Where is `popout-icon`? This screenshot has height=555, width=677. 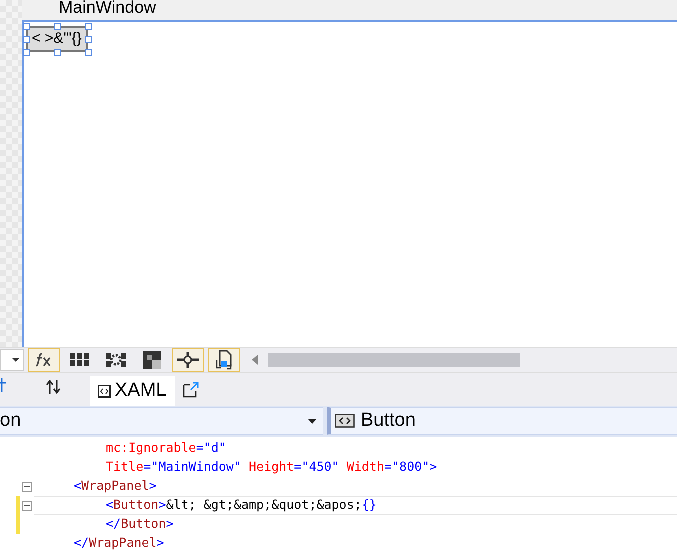
popout-icon is located at coordinates (190, 390).